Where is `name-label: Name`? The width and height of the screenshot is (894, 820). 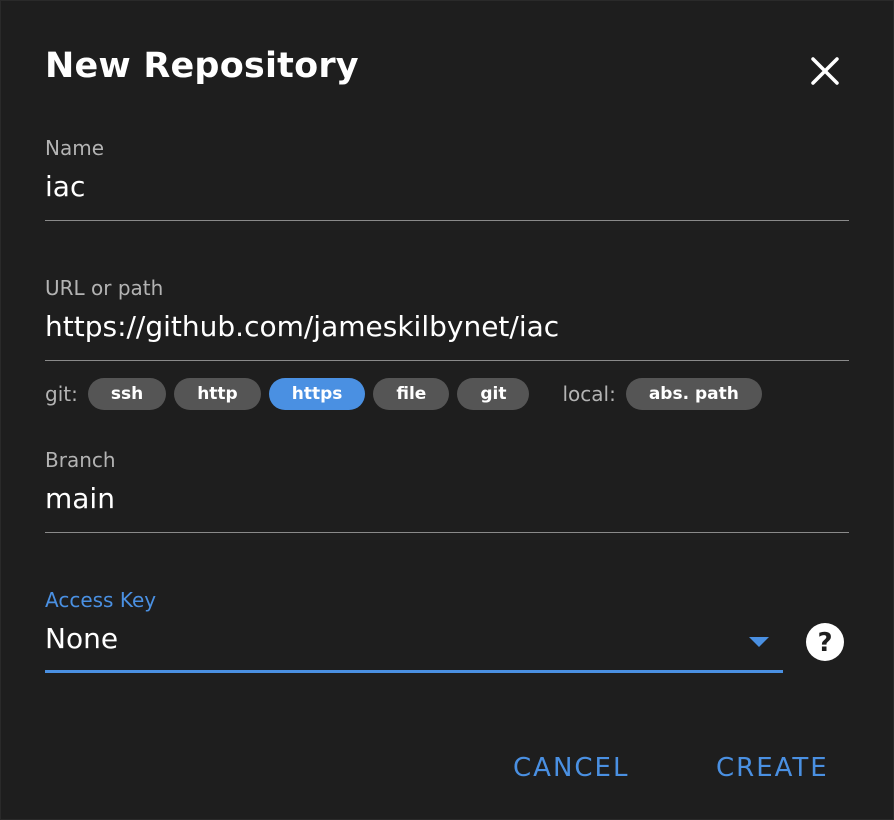
name-label: Name is located at coordinates (75, 148).